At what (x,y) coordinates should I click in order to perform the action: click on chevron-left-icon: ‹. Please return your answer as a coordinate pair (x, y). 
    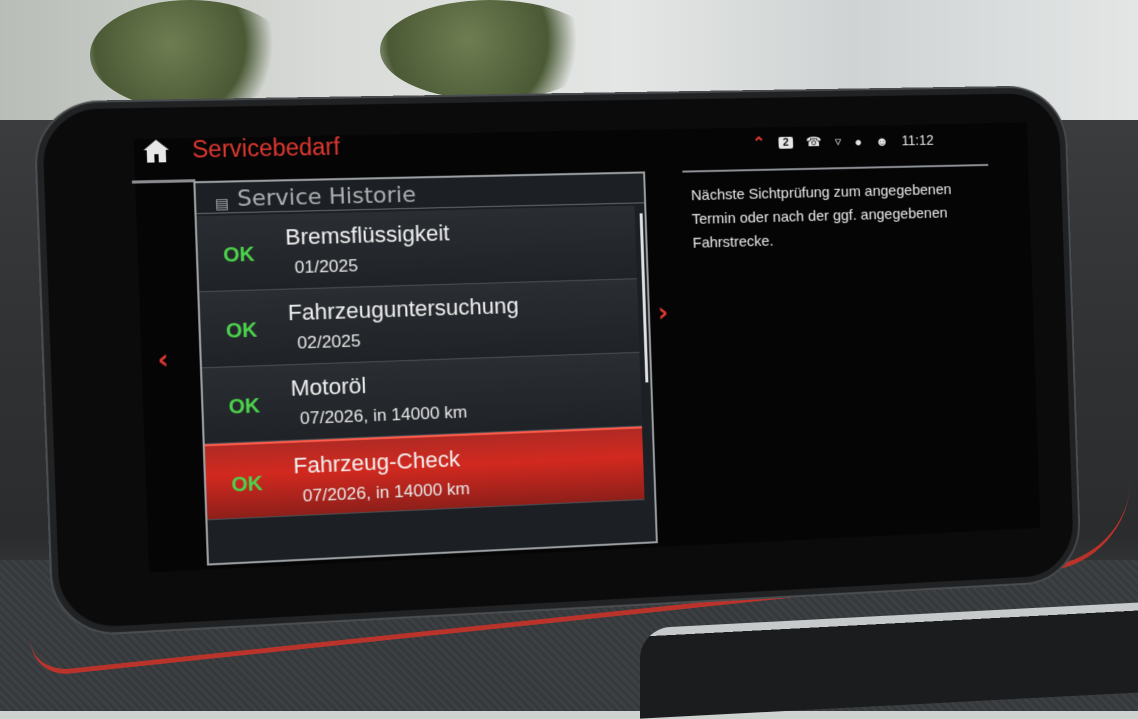
    Looking at the image, I should click on (163, 360).